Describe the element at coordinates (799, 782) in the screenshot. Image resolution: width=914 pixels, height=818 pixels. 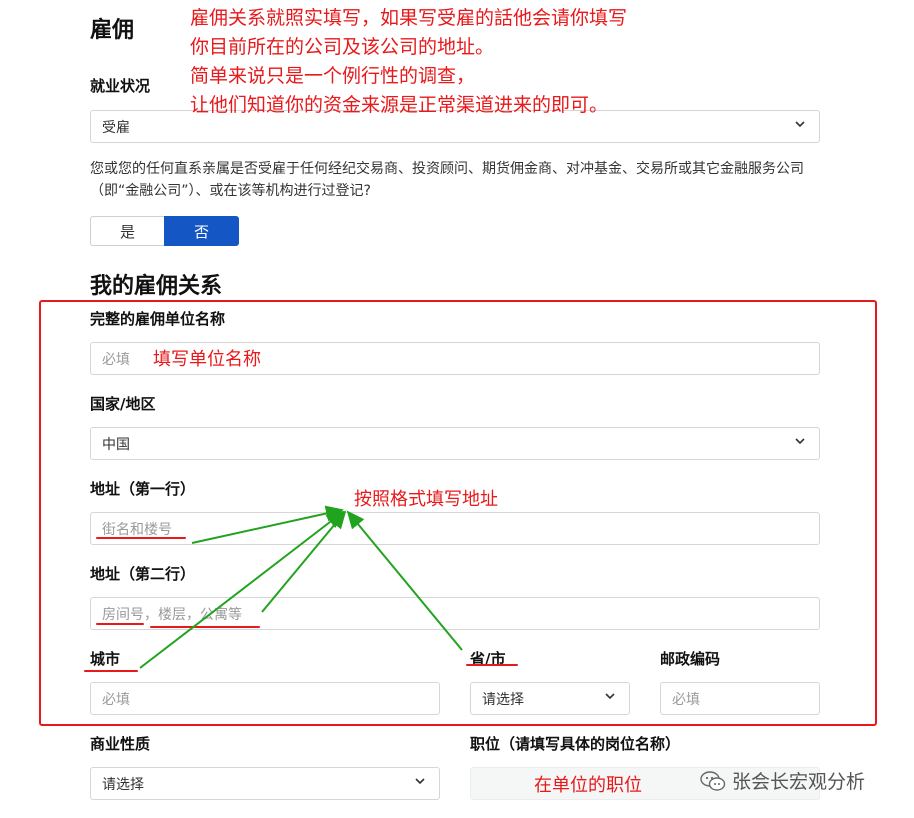
I see `watermark-text: 张会长宏观分析` at that location.